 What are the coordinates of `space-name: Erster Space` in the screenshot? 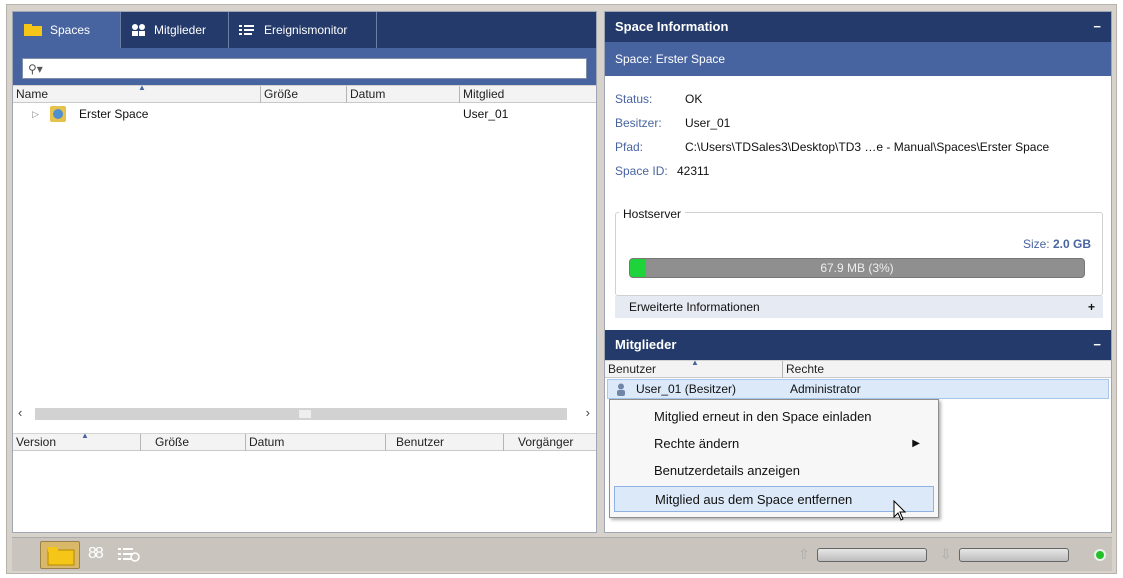 It's located at (114, 114).